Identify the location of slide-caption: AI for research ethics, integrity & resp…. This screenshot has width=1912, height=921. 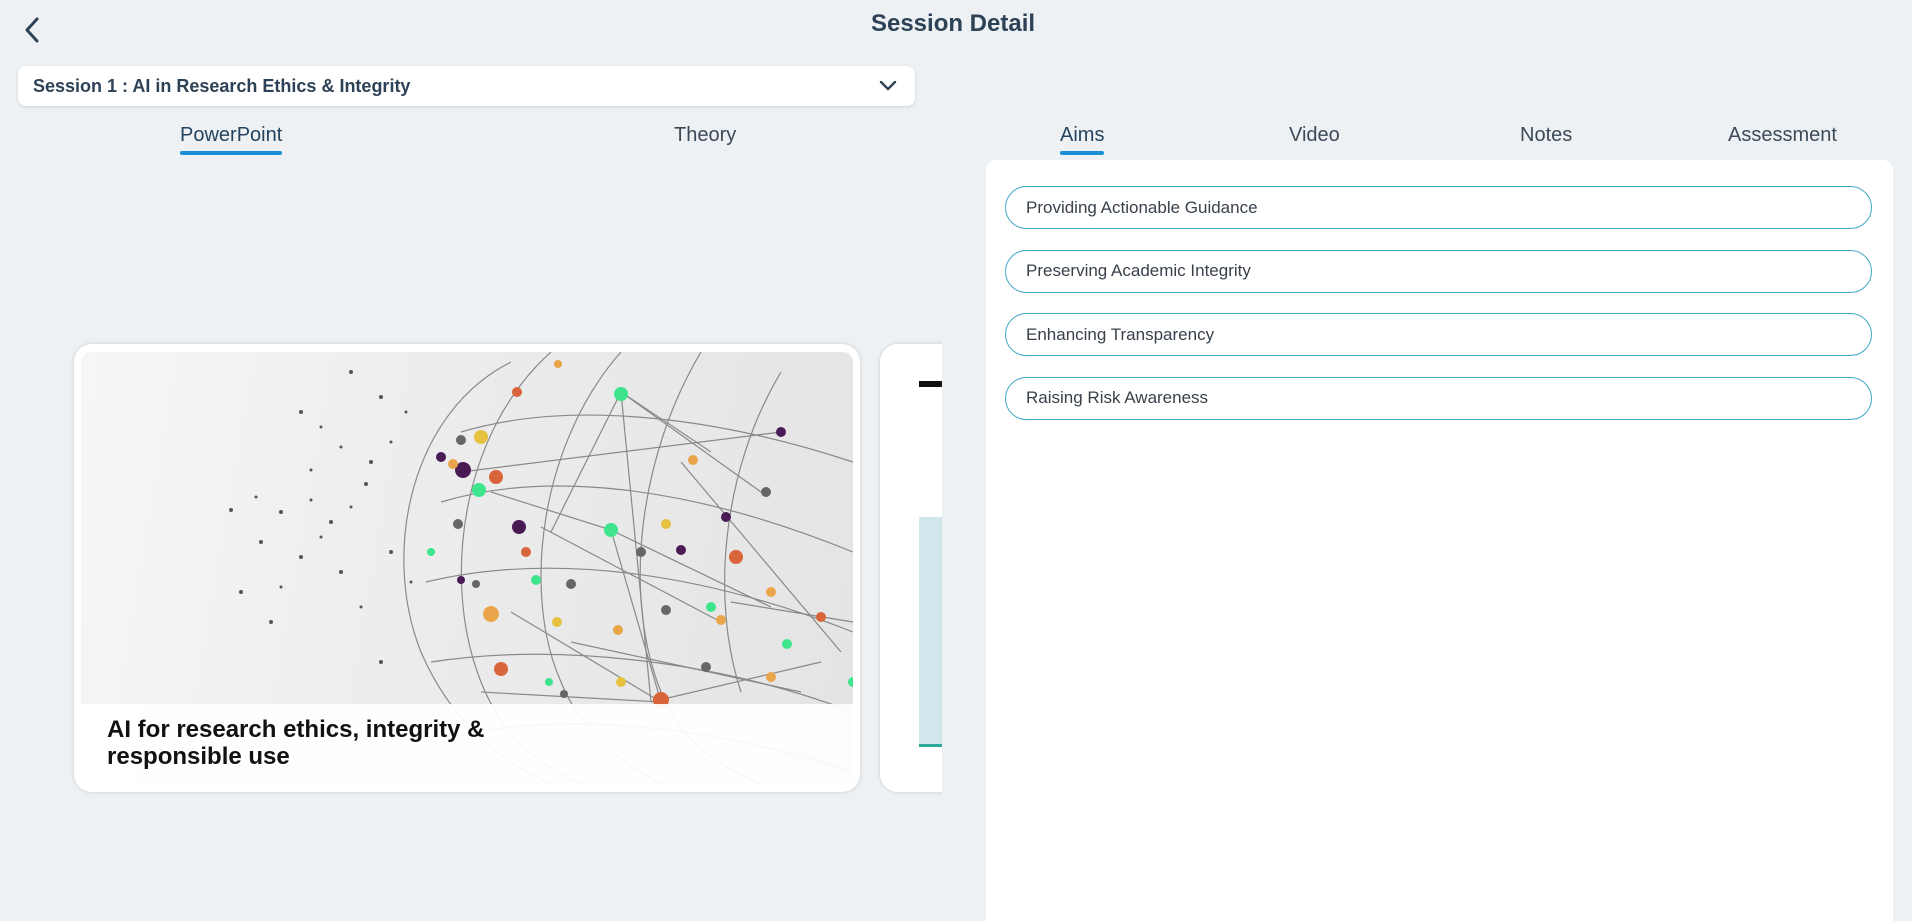
(467, 744).